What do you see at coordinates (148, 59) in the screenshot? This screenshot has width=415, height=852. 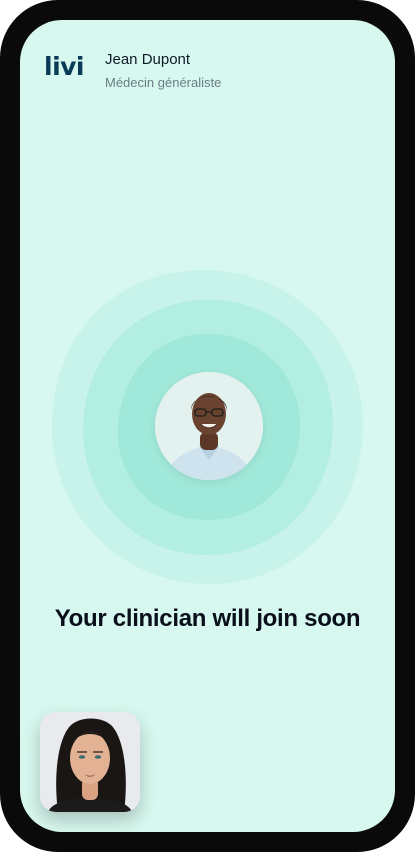 I see `doctor-name: Jean Dupont` at bounding box center [148, 59].